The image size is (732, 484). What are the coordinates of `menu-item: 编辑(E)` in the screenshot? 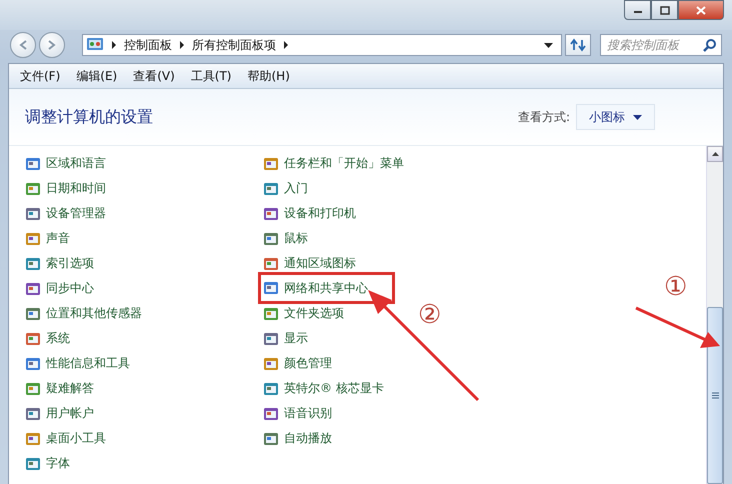 It's located at (96, 76).